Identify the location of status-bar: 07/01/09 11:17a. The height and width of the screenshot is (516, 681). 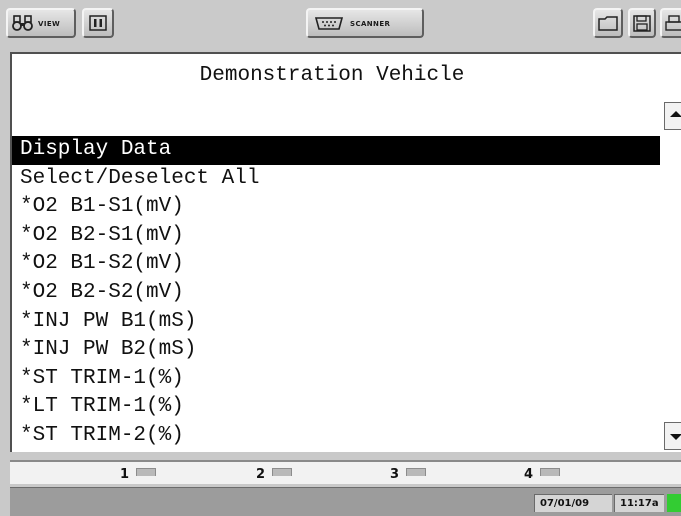
(345, 501).